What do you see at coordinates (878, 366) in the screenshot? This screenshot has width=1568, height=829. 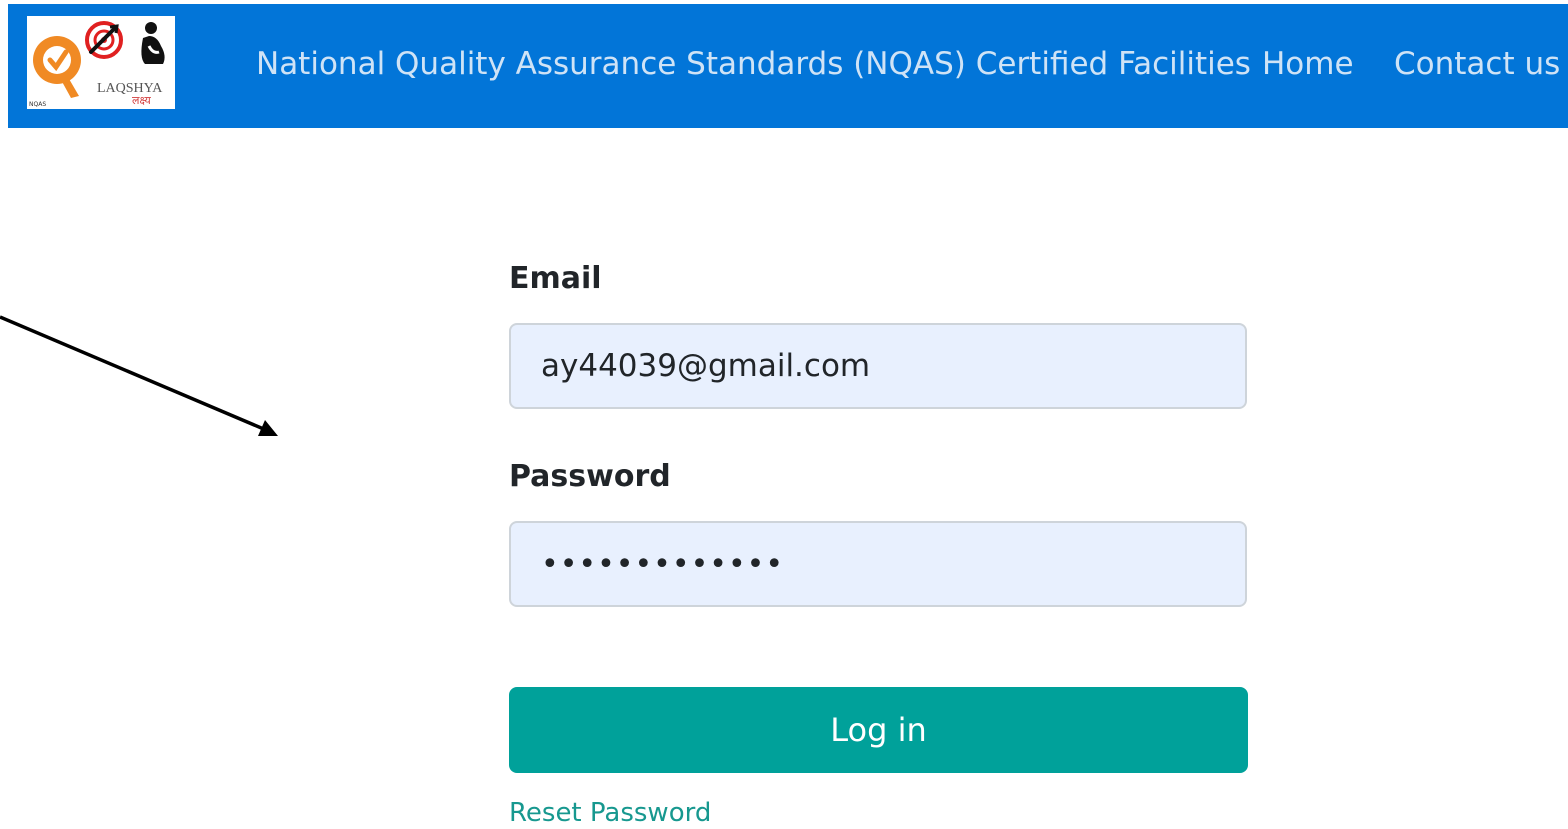 I see `email-field` at bounding box center [878, 366].